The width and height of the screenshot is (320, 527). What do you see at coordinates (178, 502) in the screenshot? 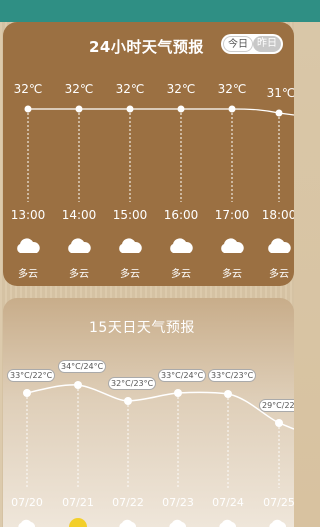
I see `day-date: 07/23` at bounding box center [178, 502].